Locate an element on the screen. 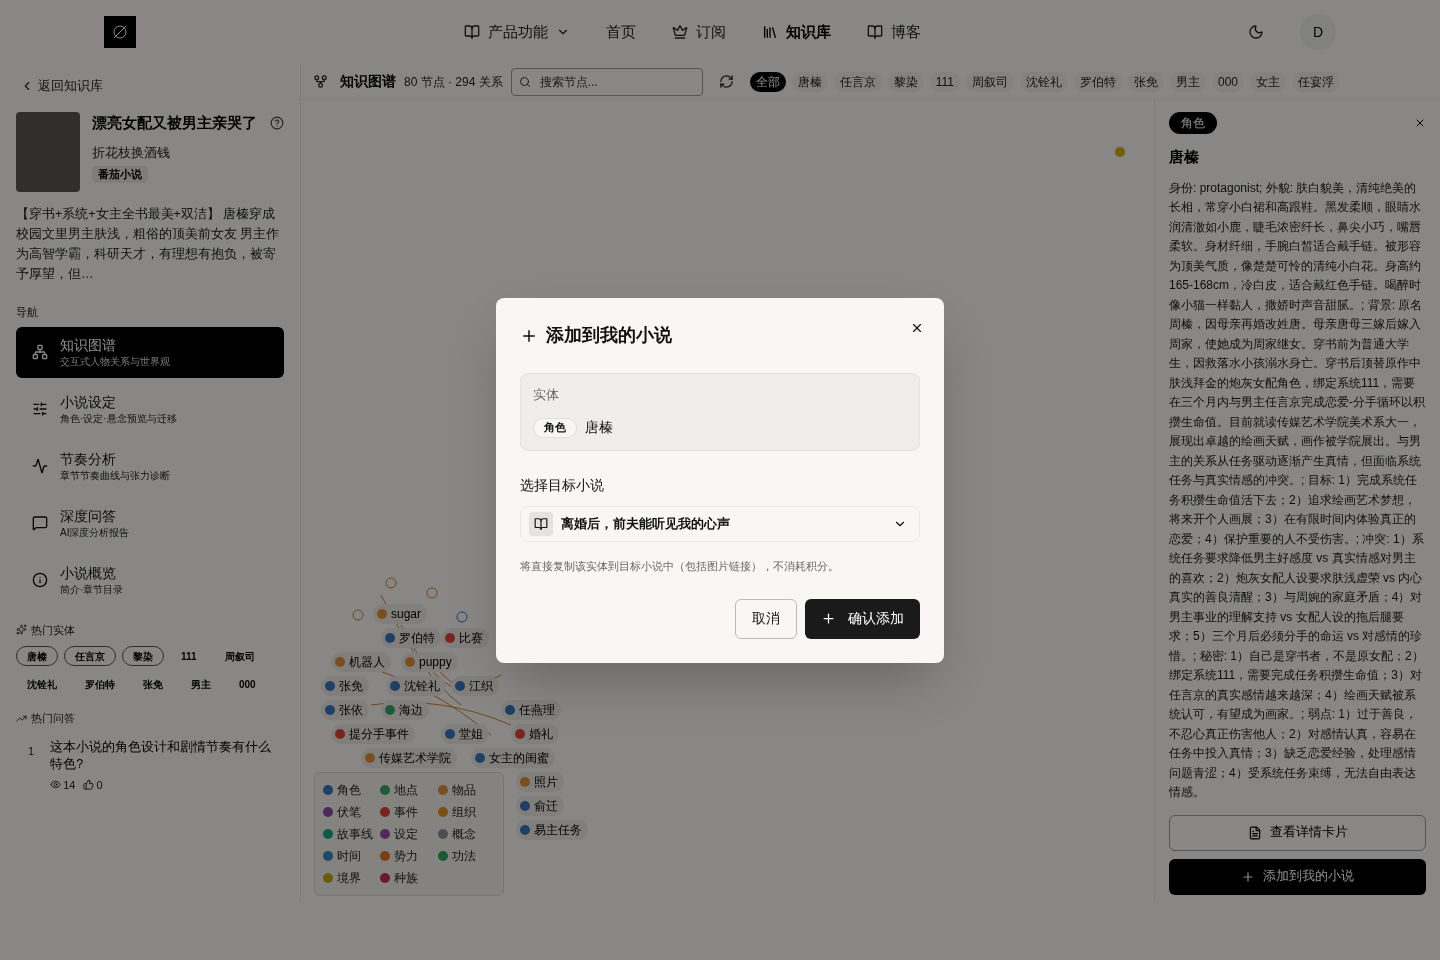 The height and width of the screenshot is (960, 1440). graph-node: 任燕理 is located at coordinates (531, 710).